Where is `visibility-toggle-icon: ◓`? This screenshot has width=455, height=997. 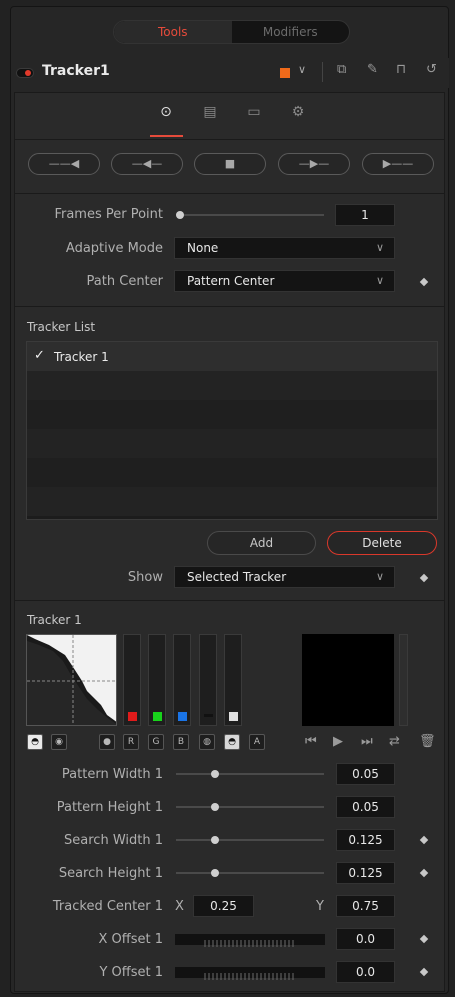 visibility-toggle-icon: ◓ is located at coordinates (35, 742).